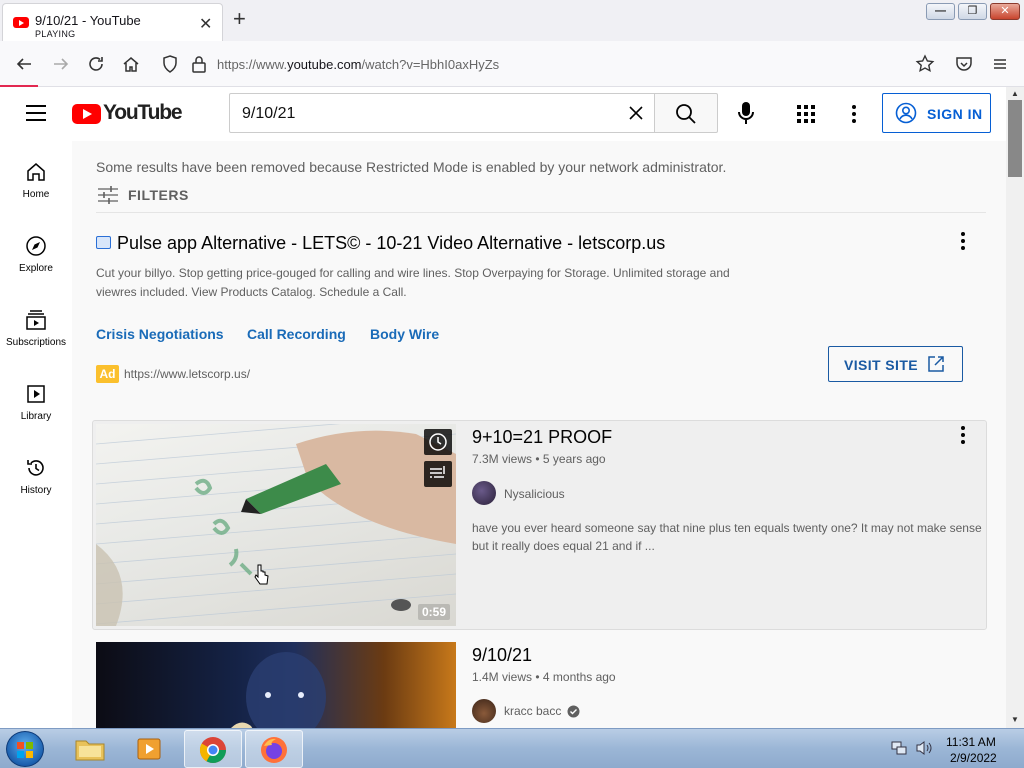 This screenshot has height=768, width=1024. I want to click on forward-arrow-icon, so click(61, 64).